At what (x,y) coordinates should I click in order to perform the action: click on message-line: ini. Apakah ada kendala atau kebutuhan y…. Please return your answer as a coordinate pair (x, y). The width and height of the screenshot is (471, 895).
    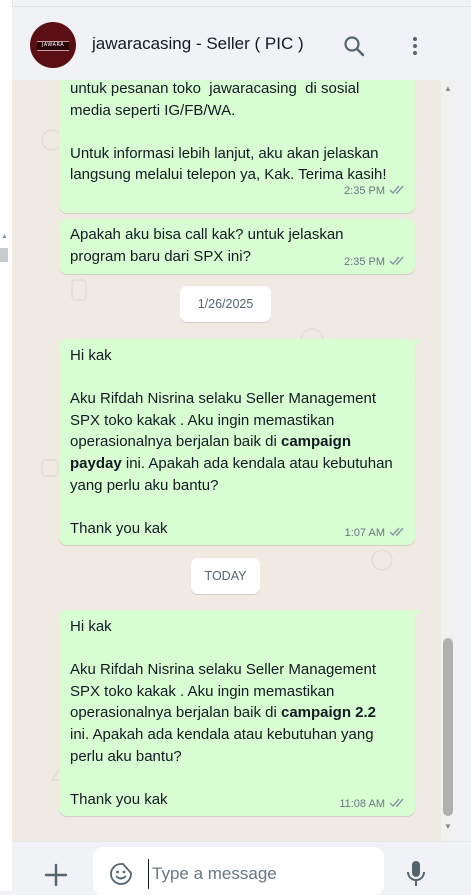
    Looking at the image, I should click on (222, 734).